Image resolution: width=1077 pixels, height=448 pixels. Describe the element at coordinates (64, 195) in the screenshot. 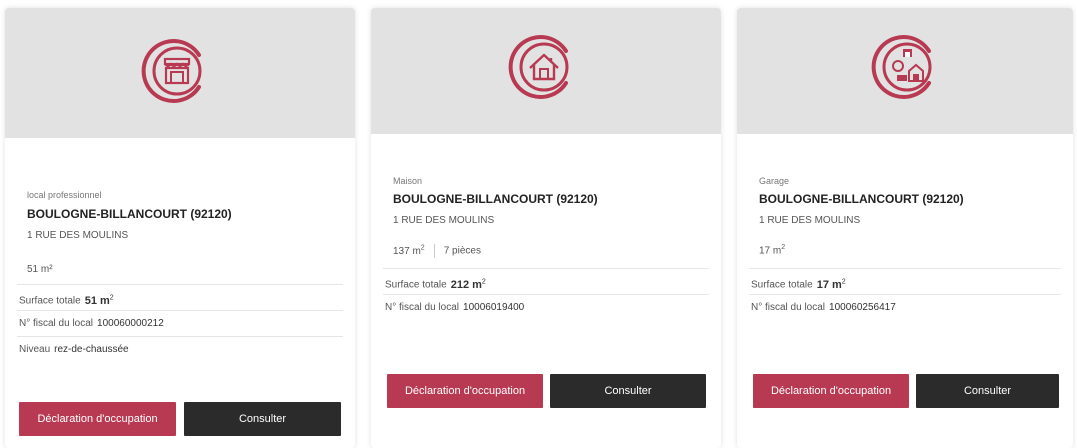

I see `property-type: local professionnel` at that location.